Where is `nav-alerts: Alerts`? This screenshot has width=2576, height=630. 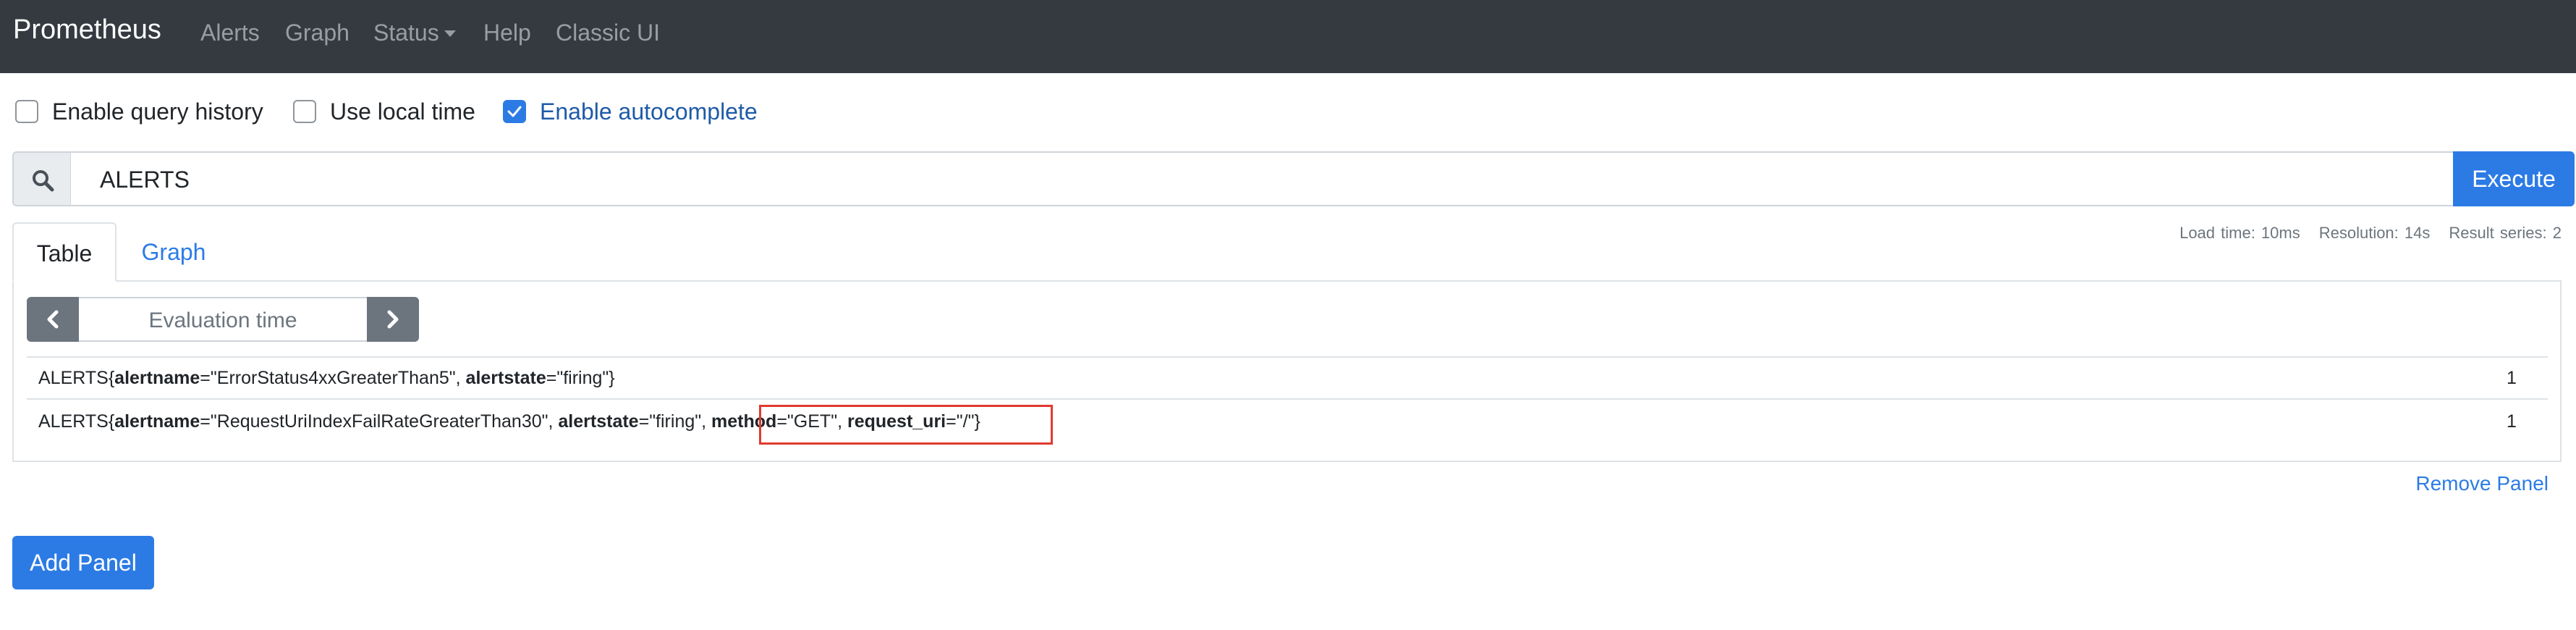 nav-alerts: Alerts is located at coordinates (230, 33).